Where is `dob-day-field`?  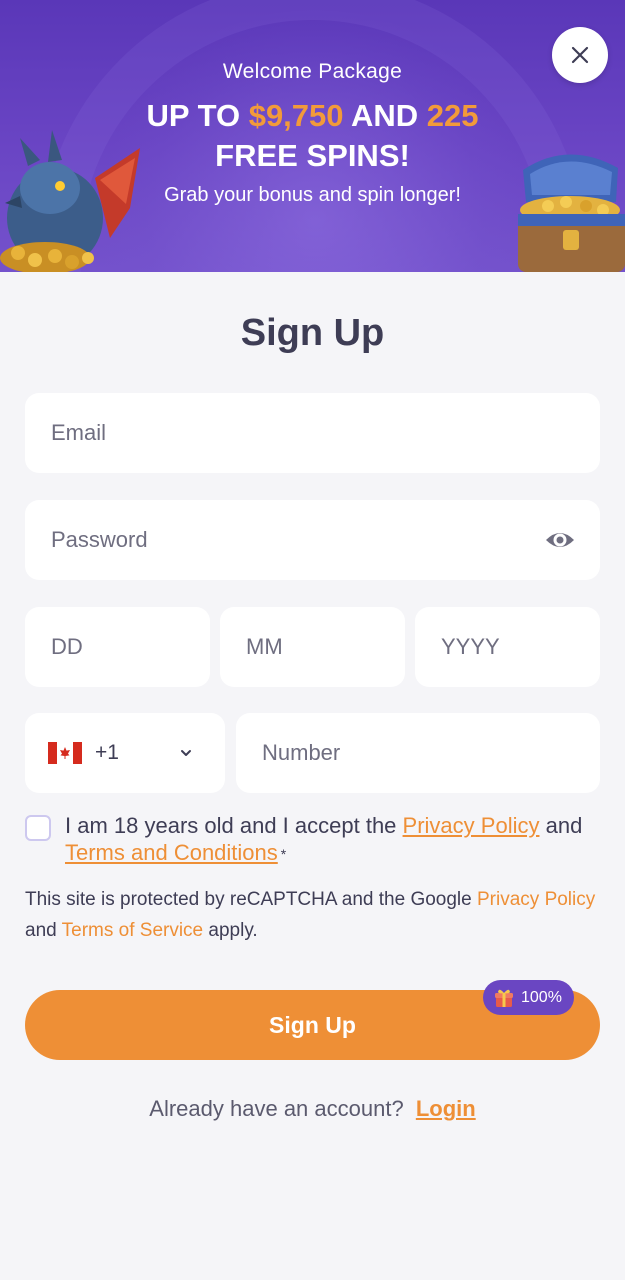 dob-day-field is located at coordinates (117, 647).